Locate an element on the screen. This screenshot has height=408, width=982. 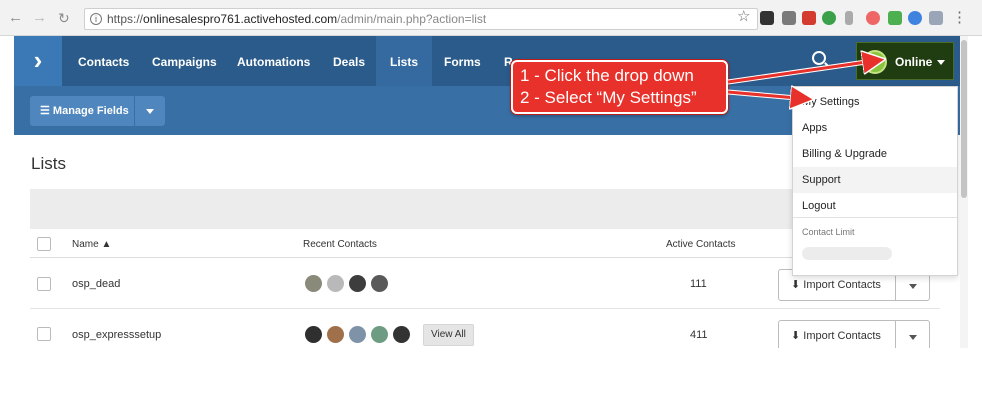
extension-blue-icon is located at coordinates (915, 18).